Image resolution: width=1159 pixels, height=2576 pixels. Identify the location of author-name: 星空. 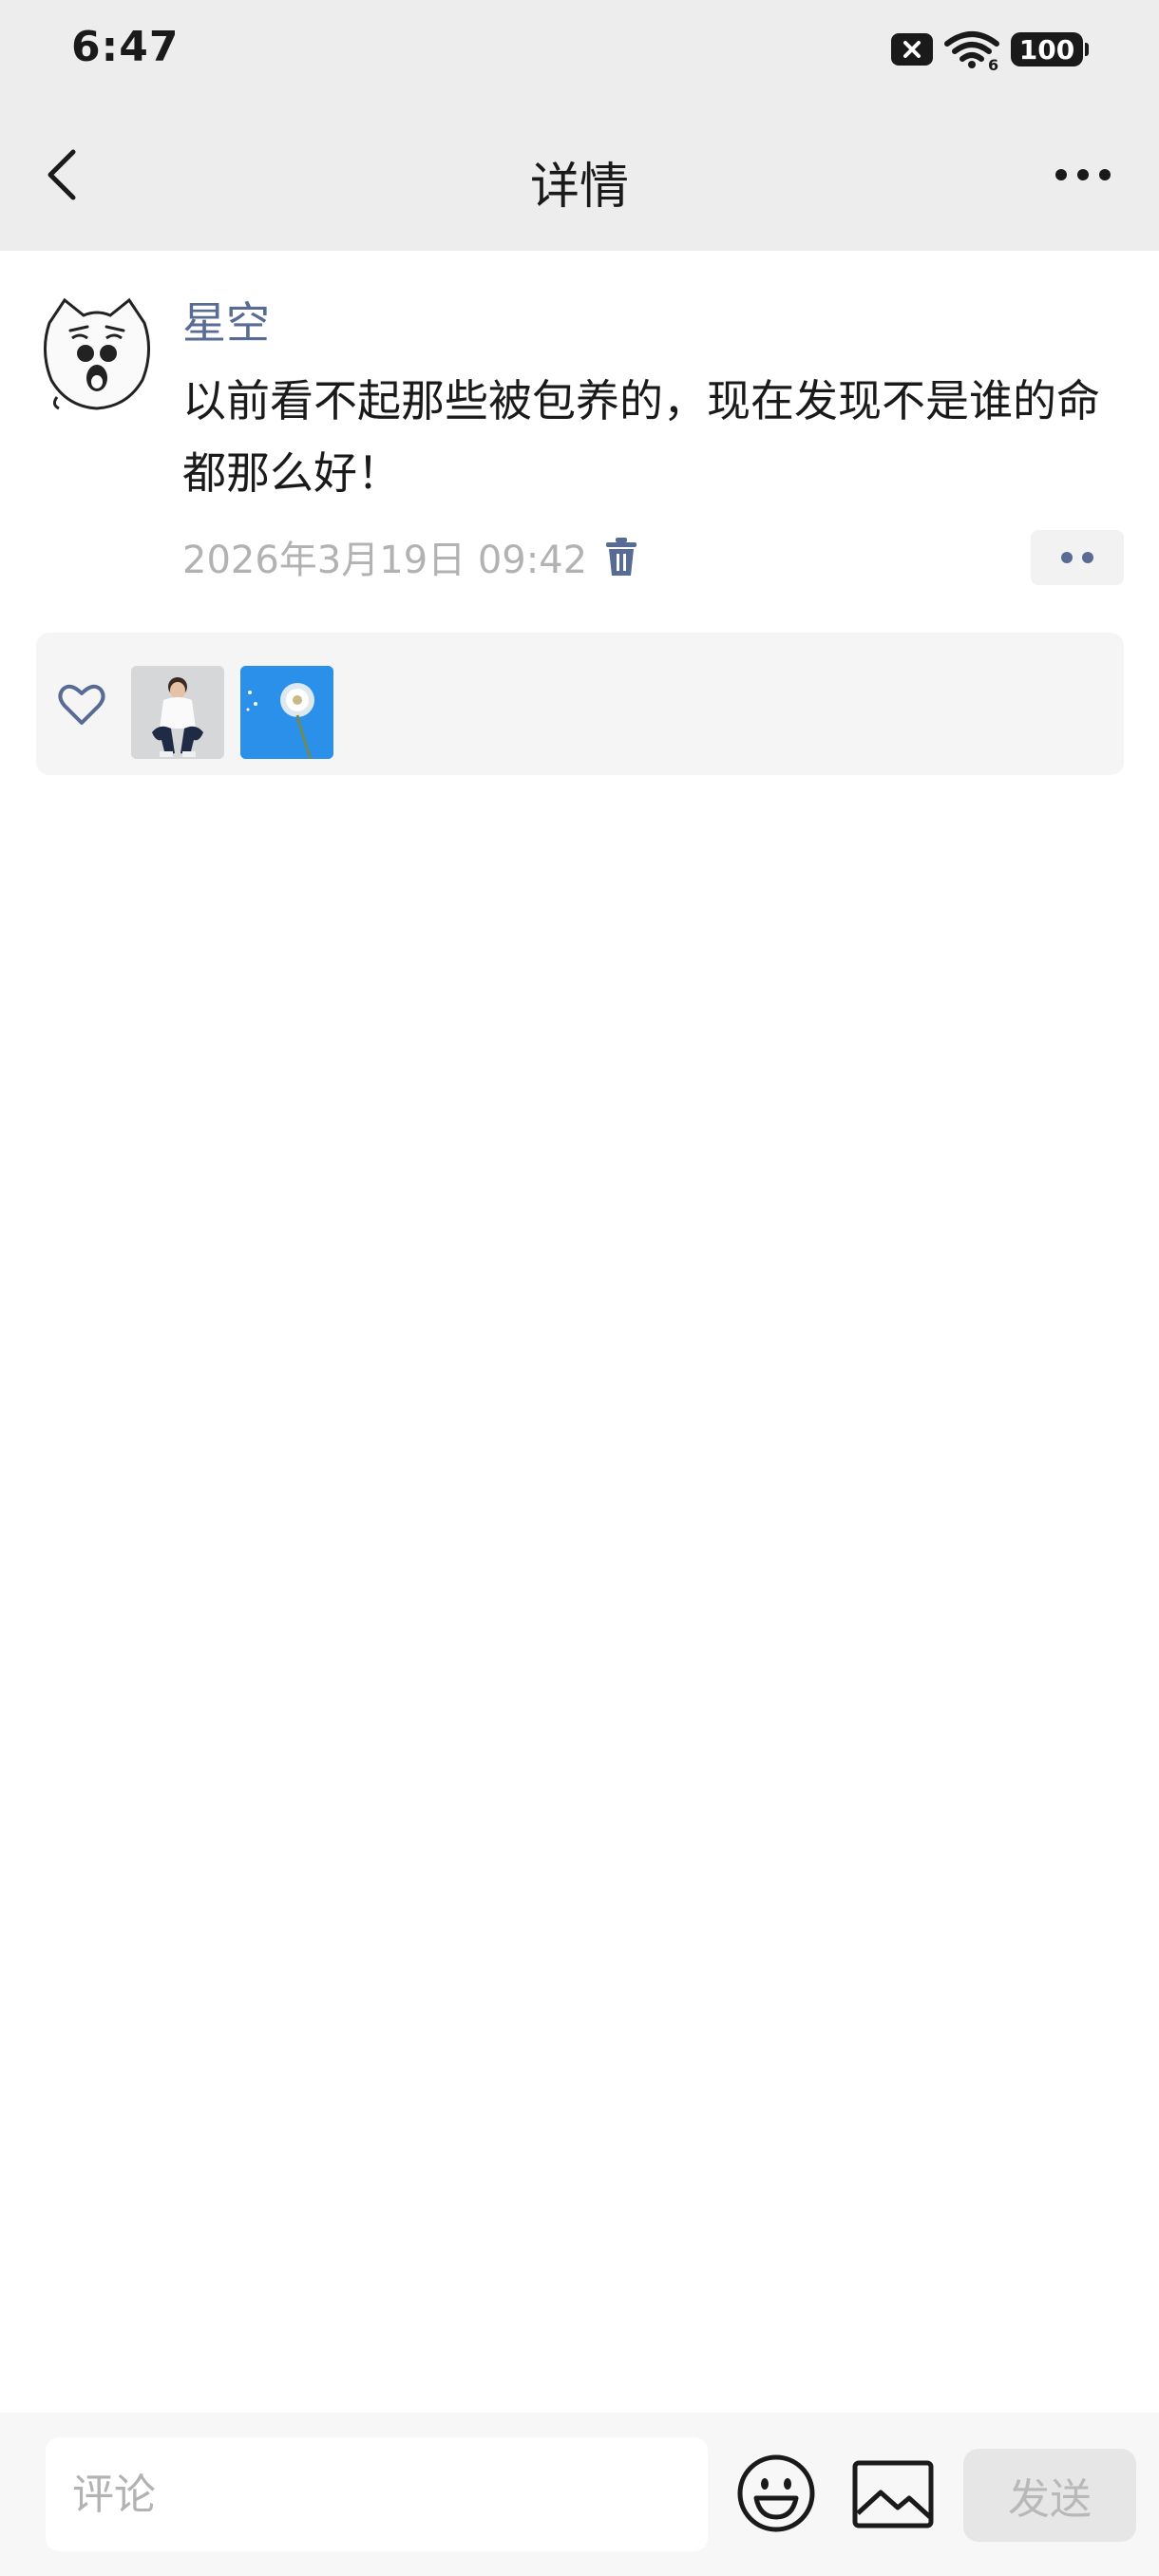
(226, 322).